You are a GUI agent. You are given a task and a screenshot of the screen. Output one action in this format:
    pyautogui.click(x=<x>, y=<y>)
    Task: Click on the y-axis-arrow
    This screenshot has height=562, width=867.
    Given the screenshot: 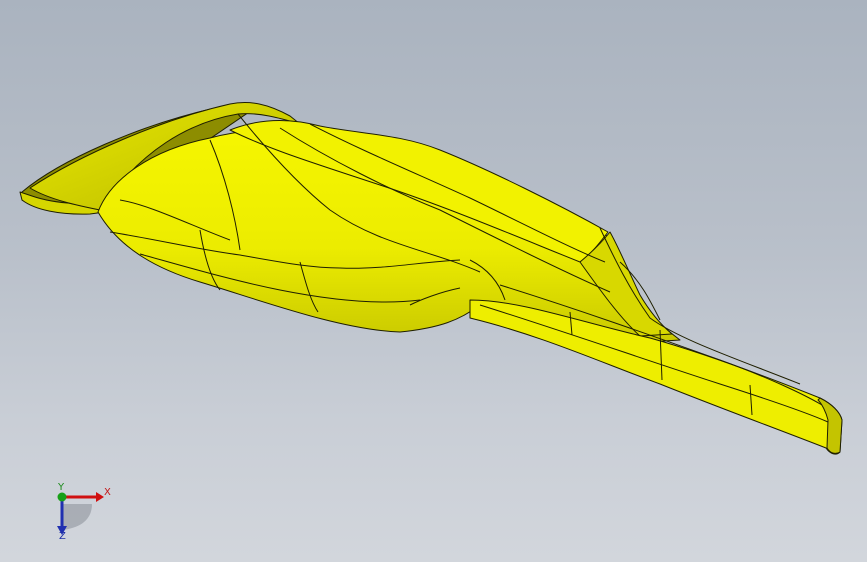 What is the action you would take?
    pyautogui.click(x=62, y=497)
    